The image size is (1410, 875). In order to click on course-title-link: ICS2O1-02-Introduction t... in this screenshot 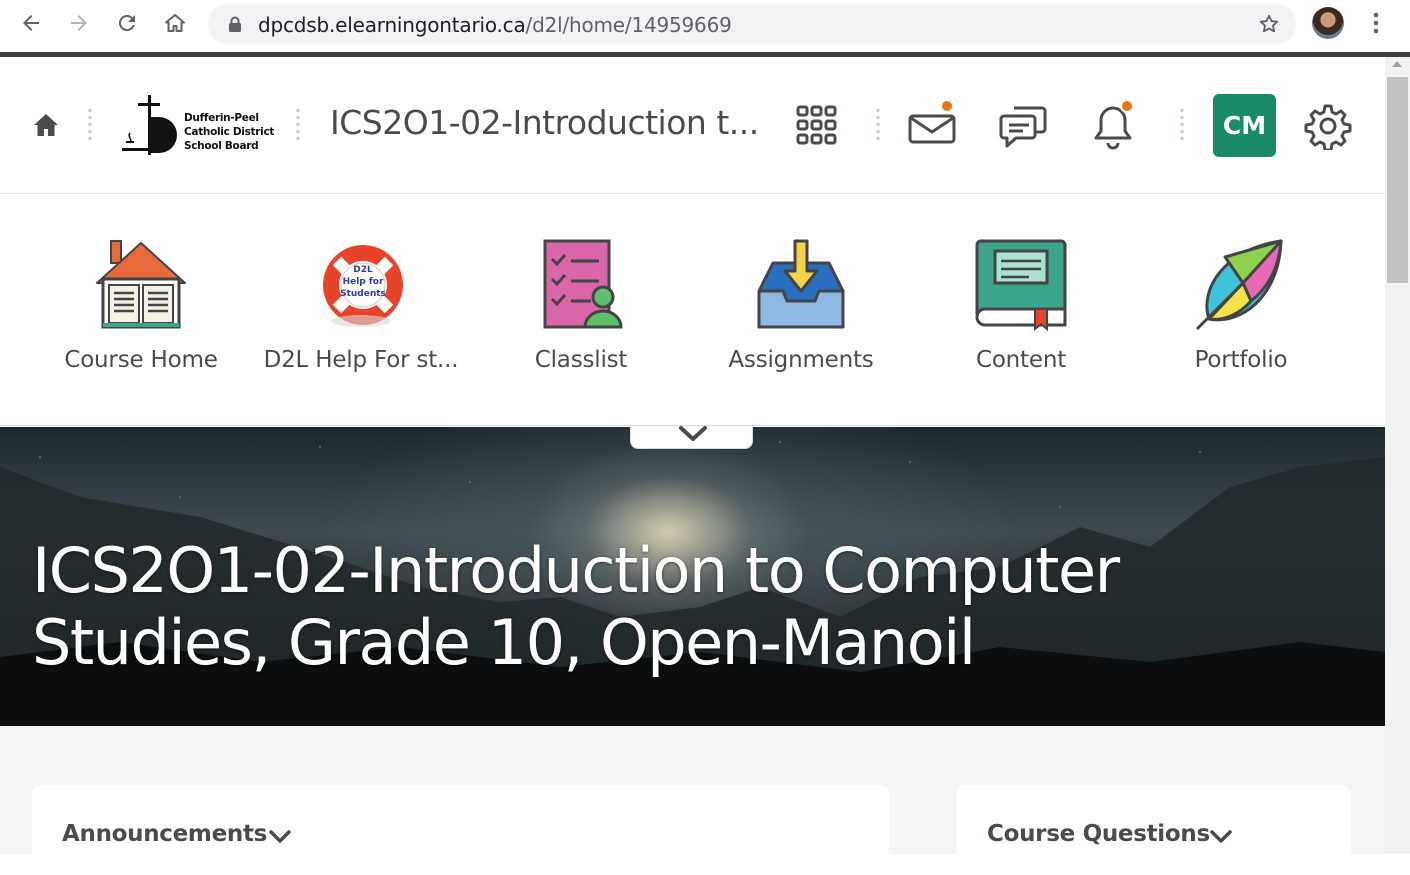, I will do `click(544, 122)`.